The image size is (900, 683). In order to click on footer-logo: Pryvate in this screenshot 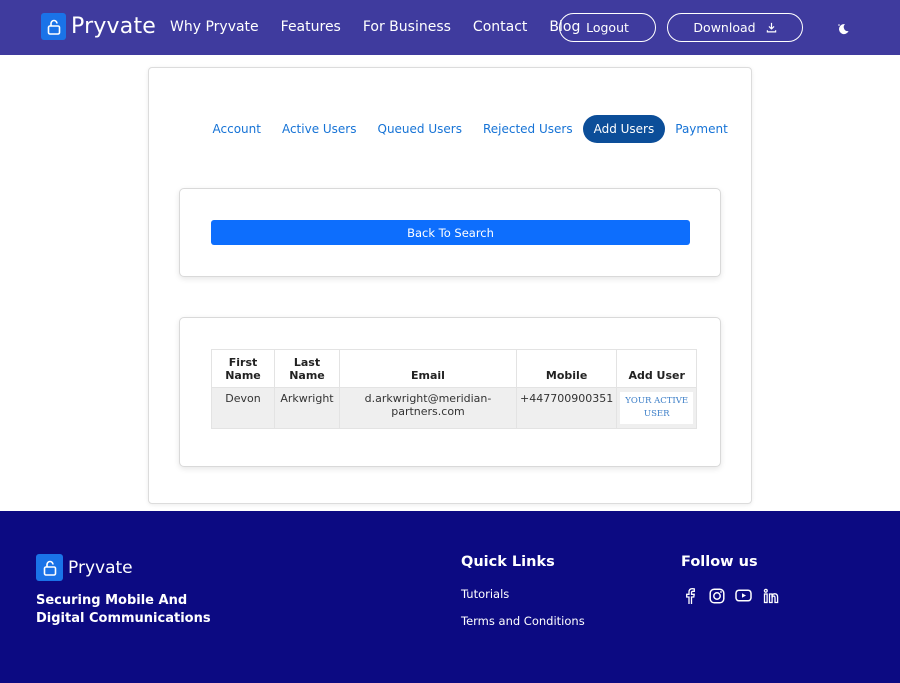, I will do `click(84, 567)`.